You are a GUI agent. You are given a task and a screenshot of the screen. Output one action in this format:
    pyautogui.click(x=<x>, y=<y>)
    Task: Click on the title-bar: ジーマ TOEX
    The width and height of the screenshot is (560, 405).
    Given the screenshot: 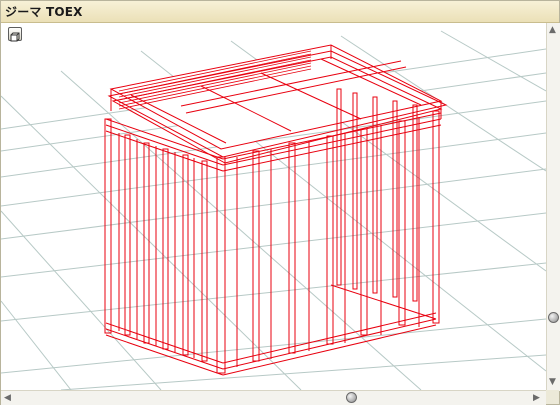 What is the action you would take?
    pyautogui.click(x=280, y=12)
    